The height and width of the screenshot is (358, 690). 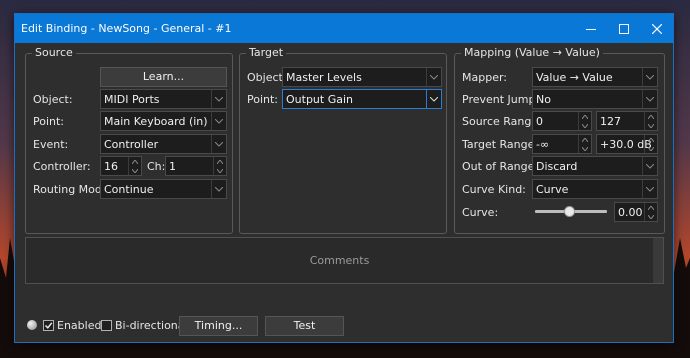 I want to click on source-event-label: Event:, so click(x=51, y=144).